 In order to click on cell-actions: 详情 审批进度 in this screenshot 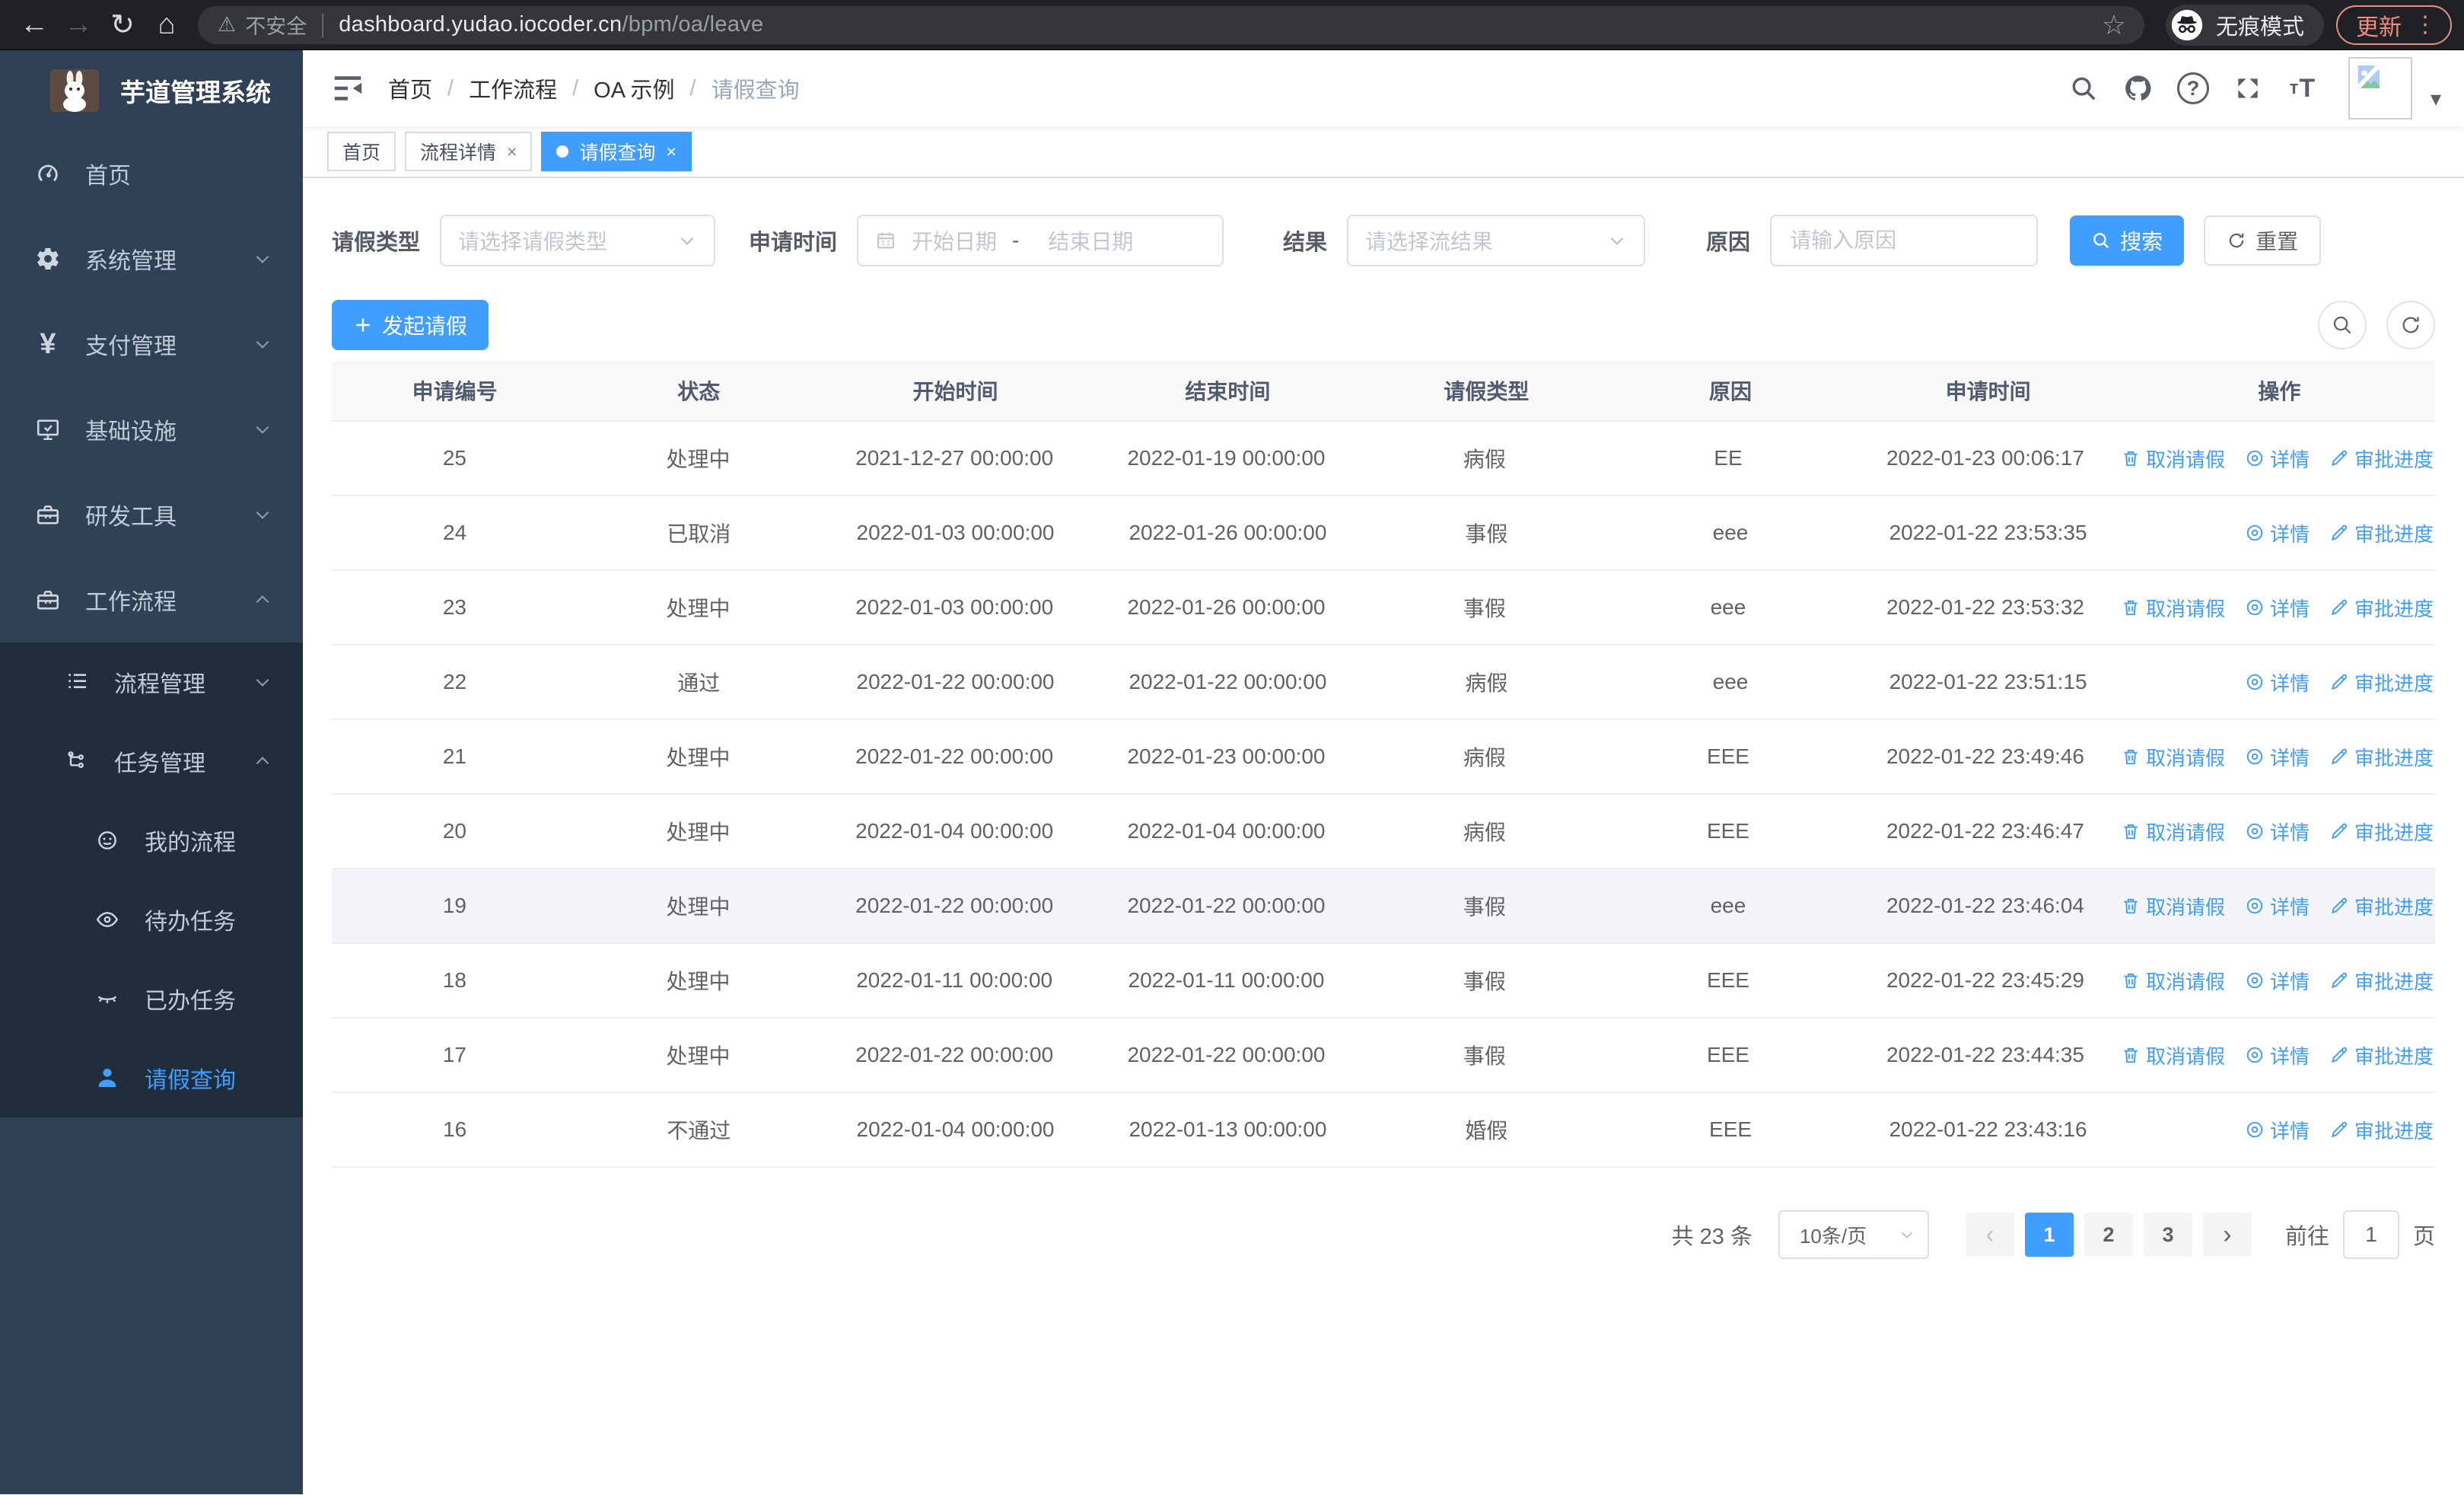, I will do `click(2279, 533)`.